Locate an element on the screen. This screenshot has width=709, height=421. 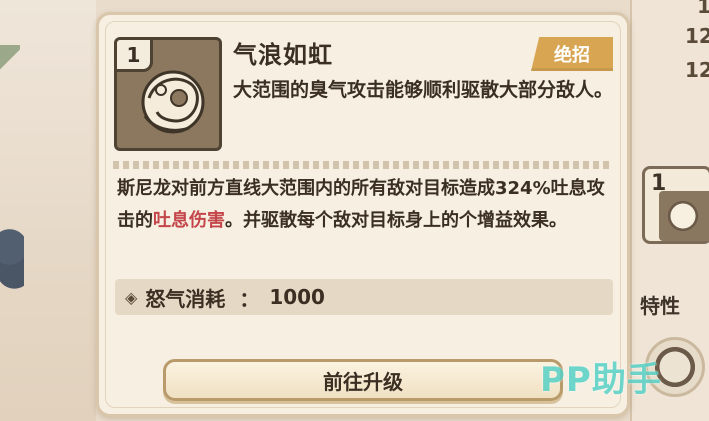
watermark: PP助手 is located at coordinates (601, 380).